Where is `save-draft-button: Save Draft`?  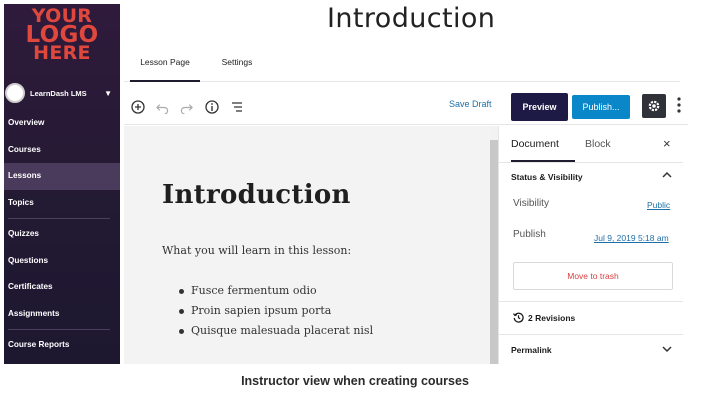 save-draft-button: Save Draft is located at coordinates (470, 104).